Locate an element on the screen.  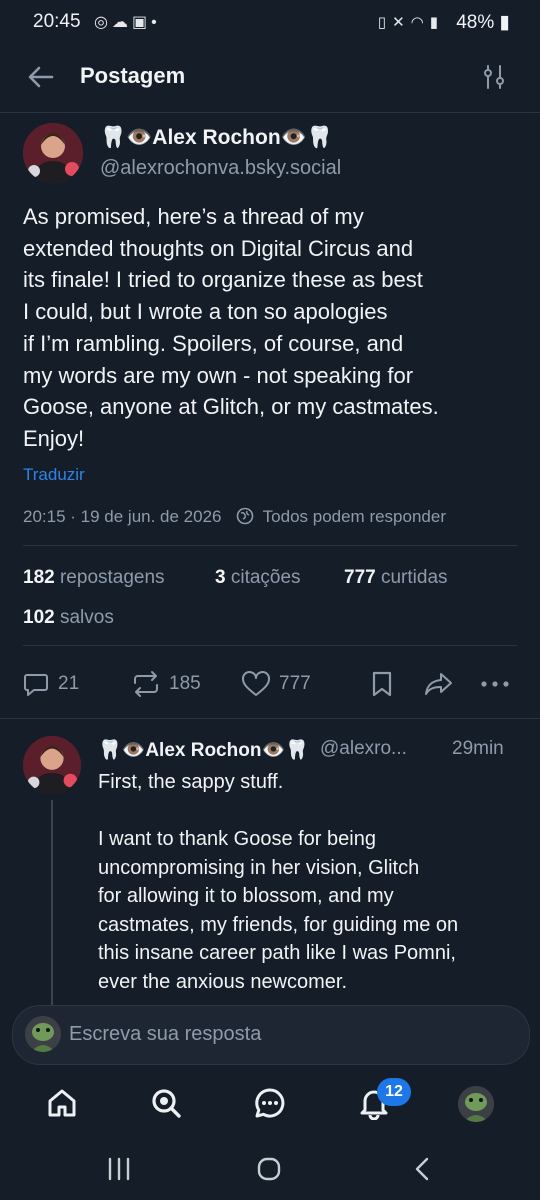
battery-icon: ▮ is located at coordinates (504, 22).